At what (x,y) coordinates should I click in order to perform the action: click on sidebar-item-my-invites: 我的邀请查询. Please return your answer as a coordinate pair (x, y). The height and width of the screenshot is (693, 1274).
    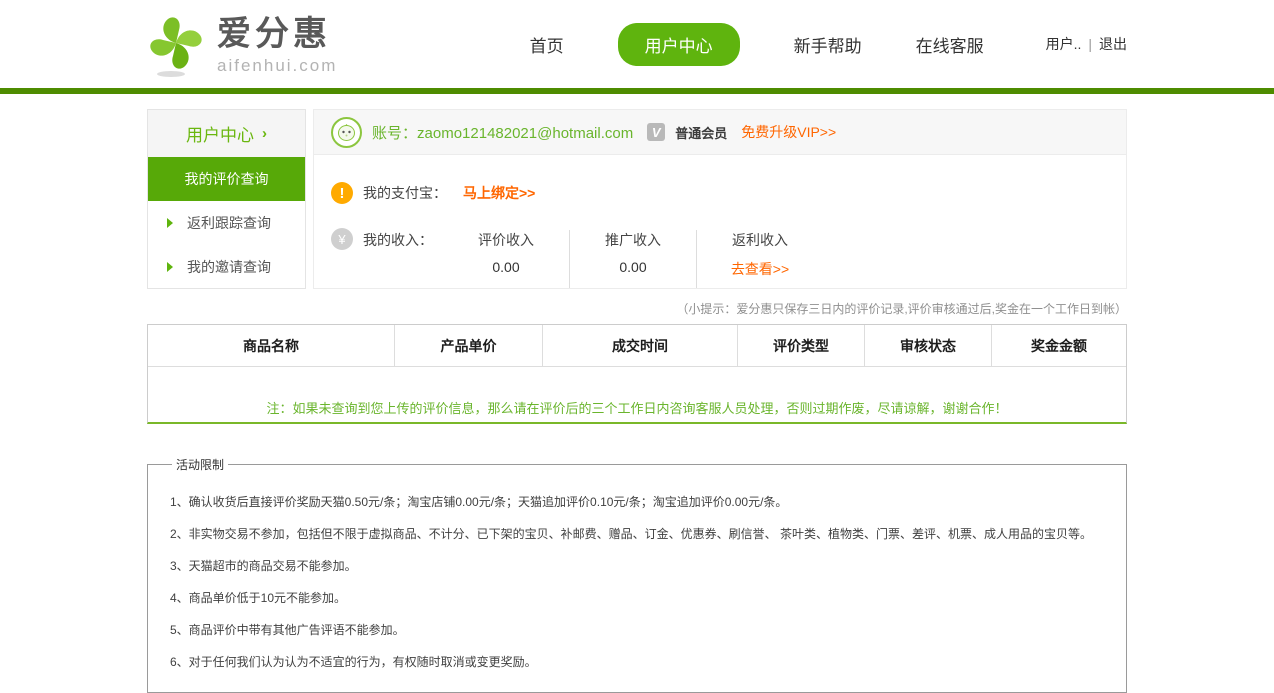
    Looking at the image, I should click on (226, 267).